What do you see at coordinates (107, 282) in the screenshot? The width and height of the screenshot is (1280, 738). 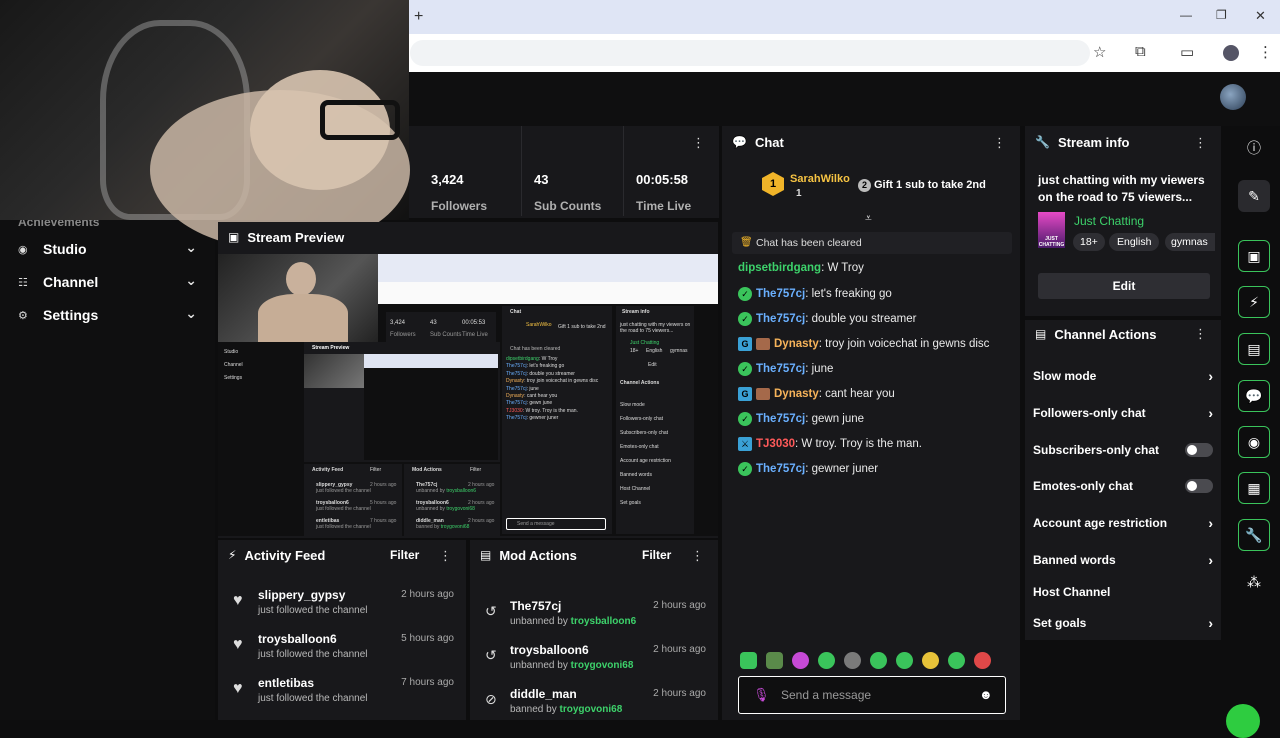 I see `sidebar-item-channel: ☷ Channel ⌄` at bounding box center [107, 282].